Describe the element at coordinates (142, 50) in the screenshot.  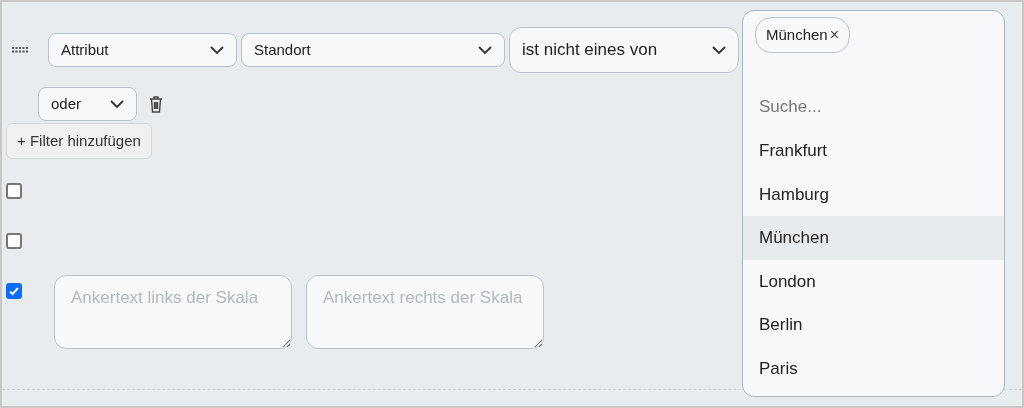
I see `select-dropdown: Attribut` at that location.